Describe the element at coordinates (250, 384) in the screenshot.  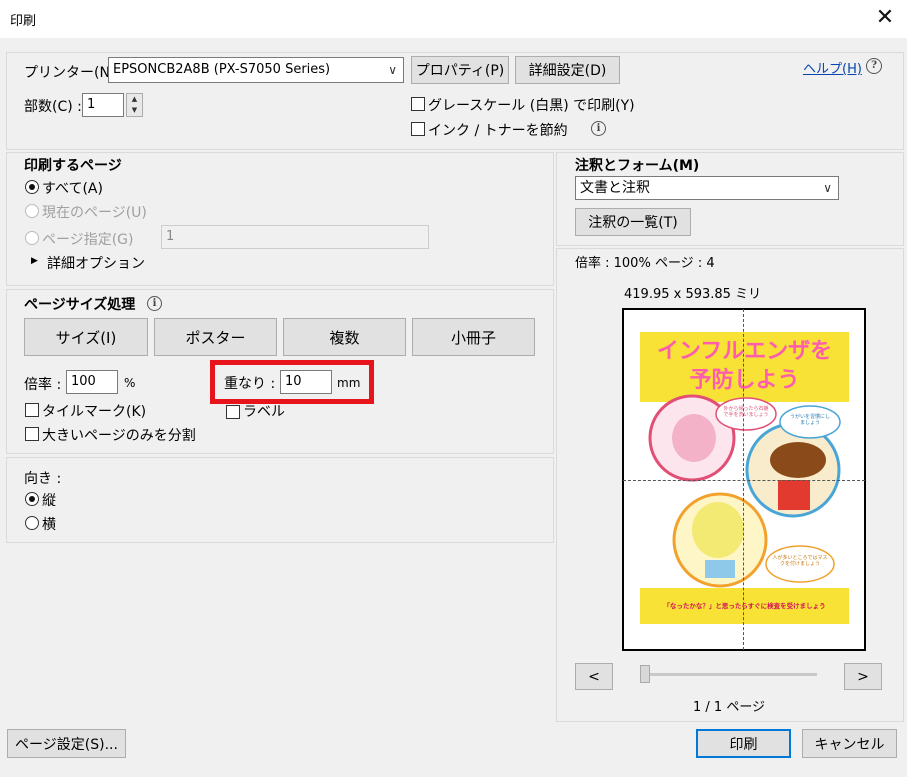
I see `overlap-label: 重なり :` at that location.